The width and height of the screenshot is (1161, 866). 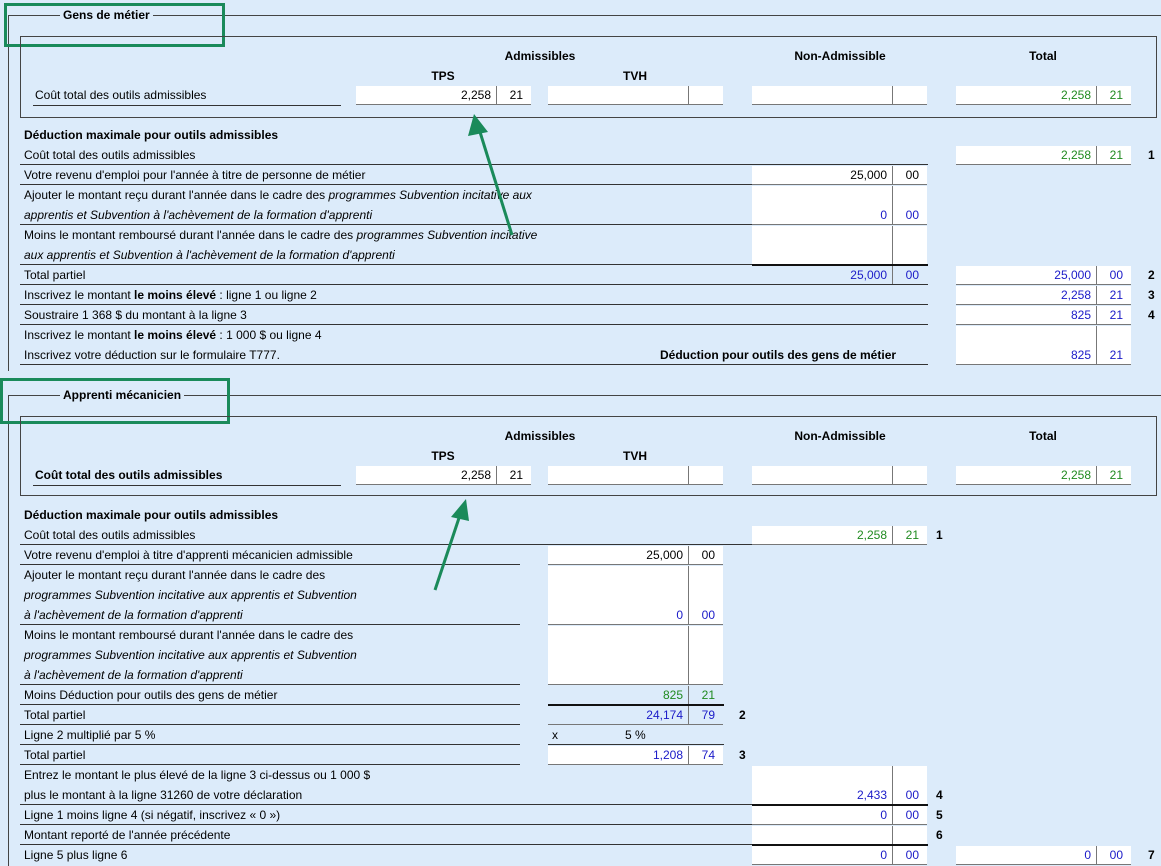 I want to click on line3-field: 1,208 74, so click(x=635, y=755).